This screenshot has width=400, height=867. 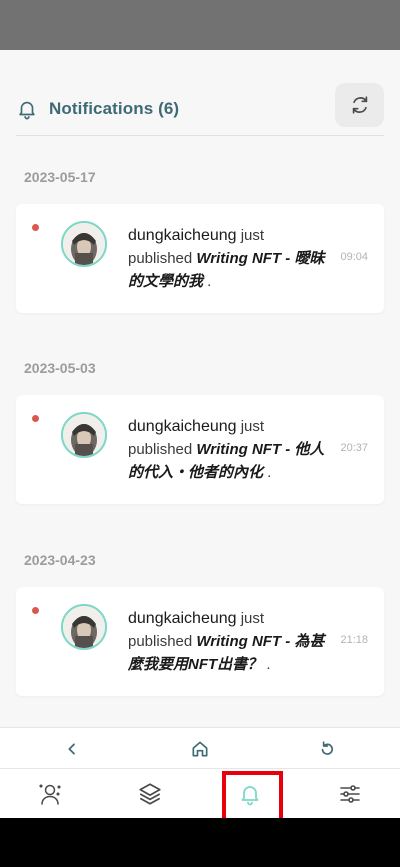 I want to click on layers-icon, so click(x=150, y=794).